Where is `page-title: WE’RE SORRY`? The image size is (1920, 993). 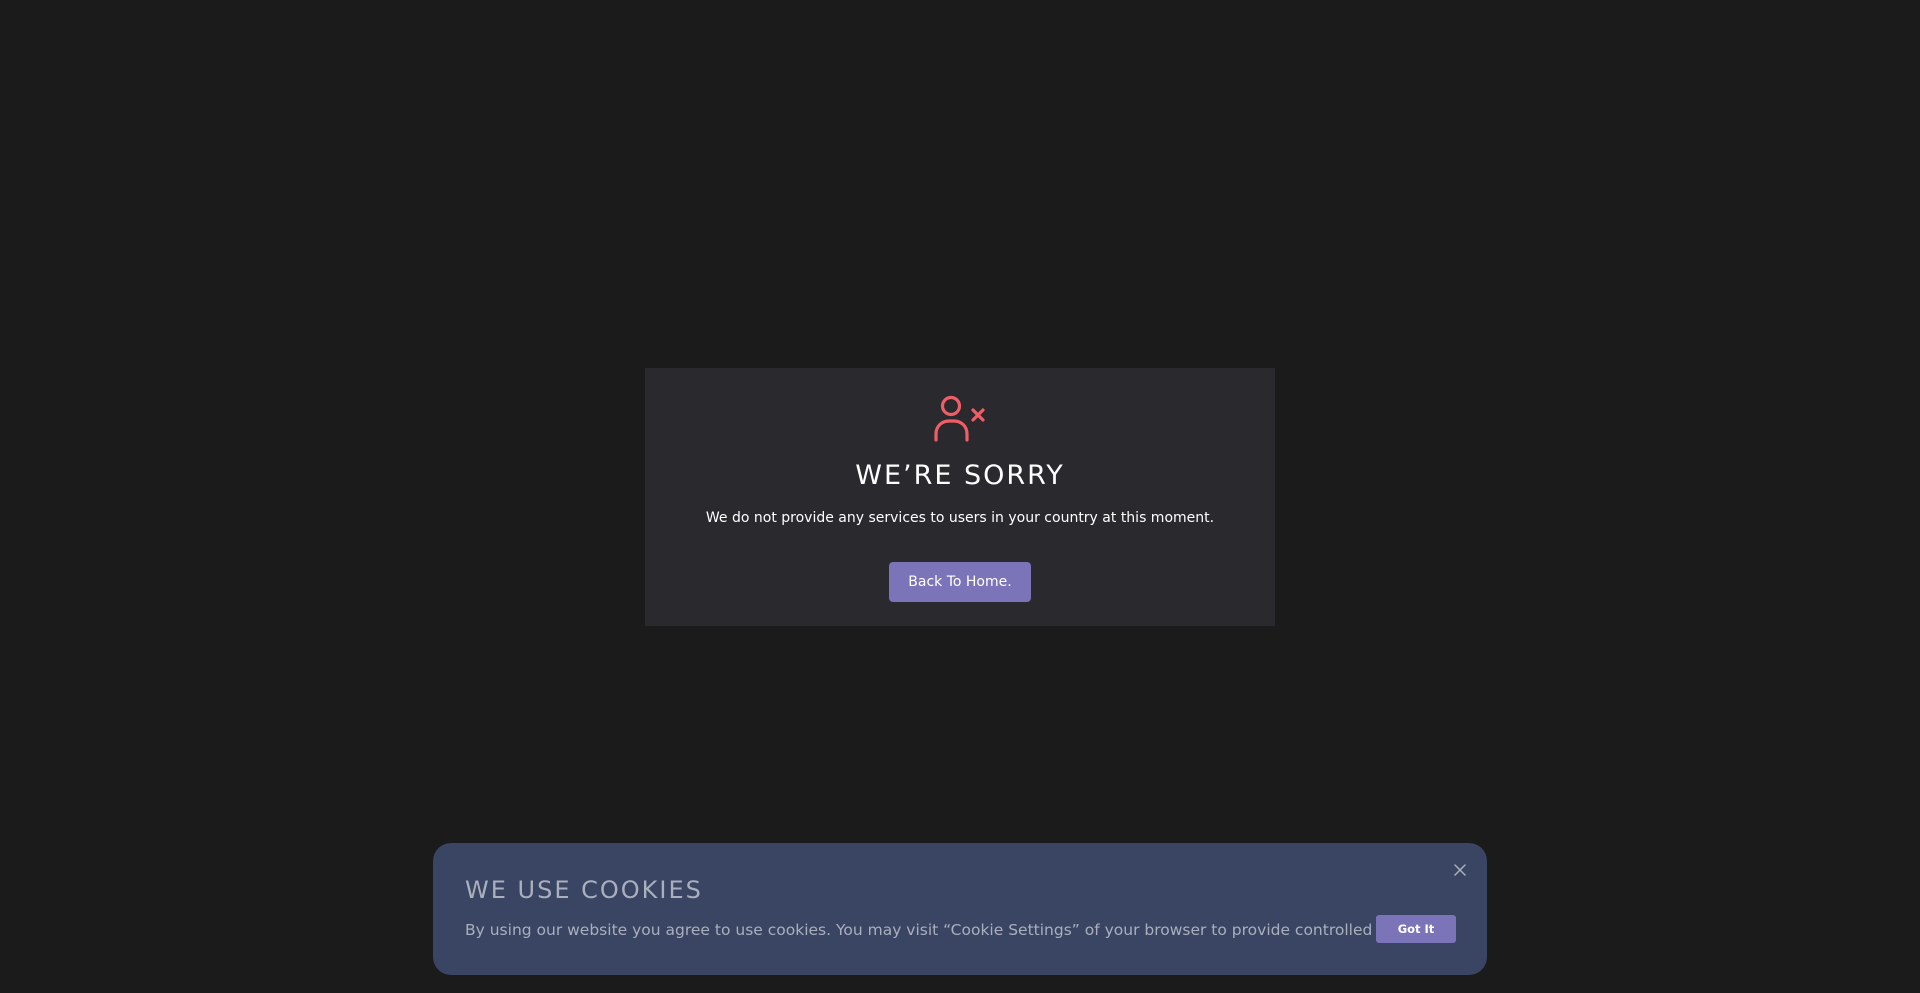
page-title: WE’RE SORRY is located at coordinates (960, 475).